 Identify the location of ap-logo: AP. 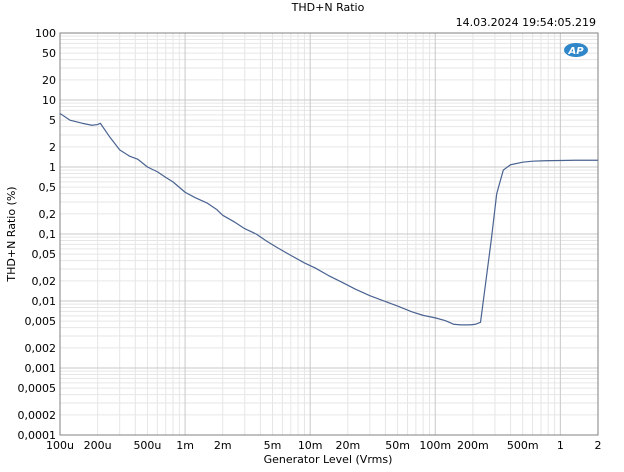
(576, 50).